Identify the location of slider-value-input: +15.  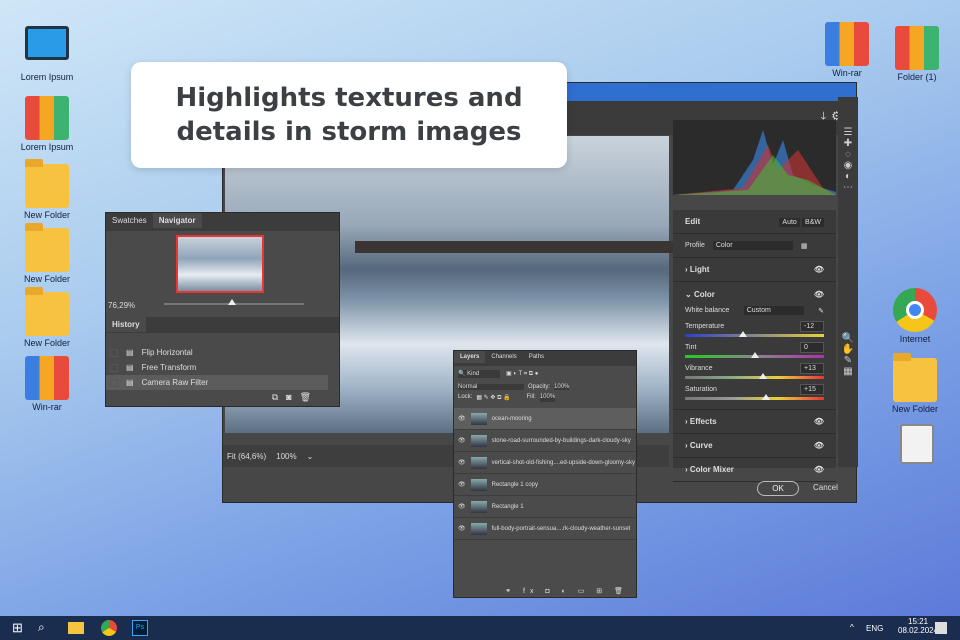
(812, 389).